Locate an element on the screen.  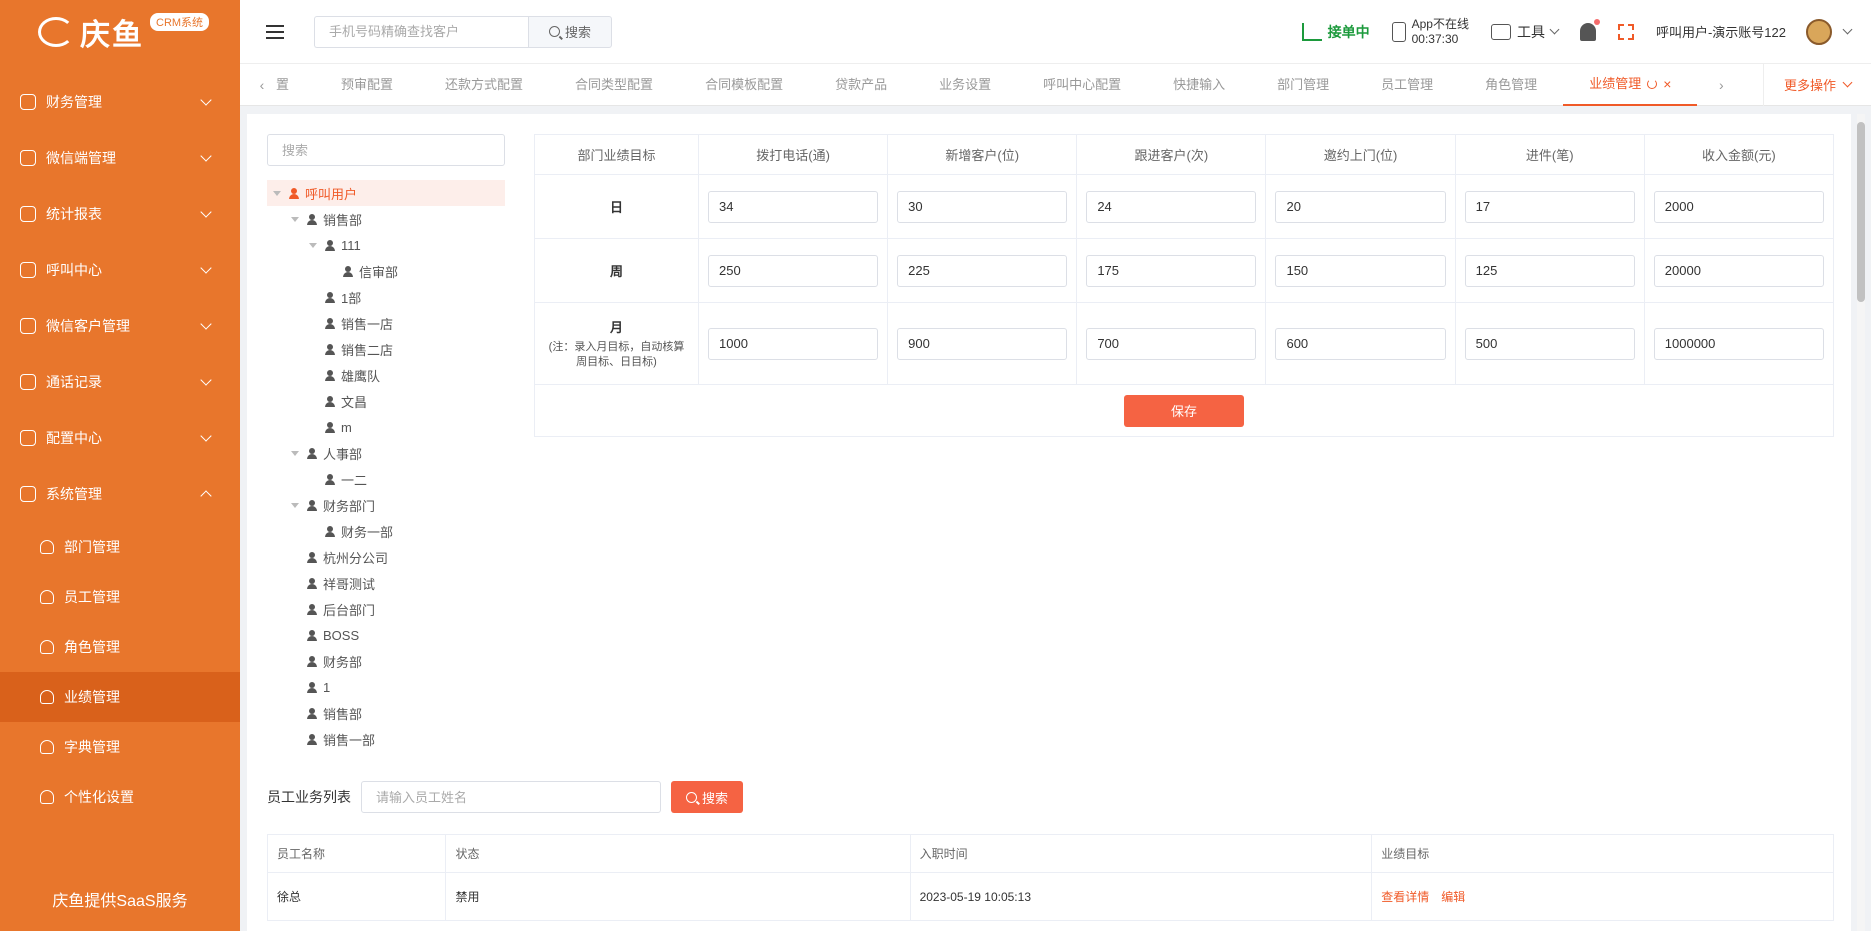
sidebar-group-6: 配置中心 is located at coordinates (120, 438).